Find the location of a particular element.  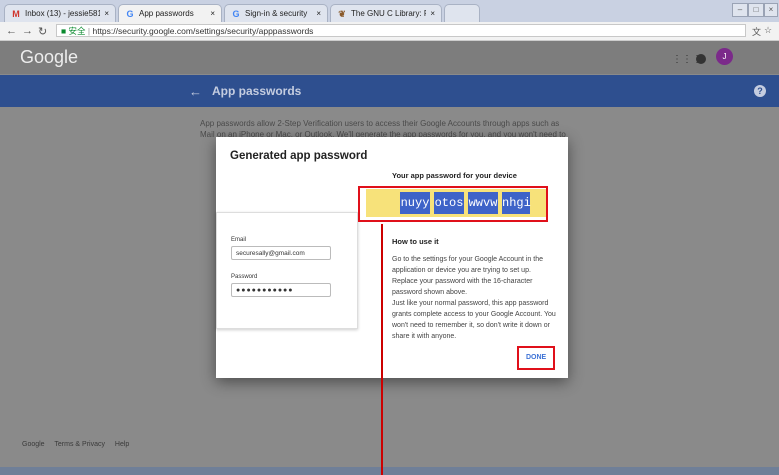

email-field: securesally@gmail.com is located at coordinates (281, 253).